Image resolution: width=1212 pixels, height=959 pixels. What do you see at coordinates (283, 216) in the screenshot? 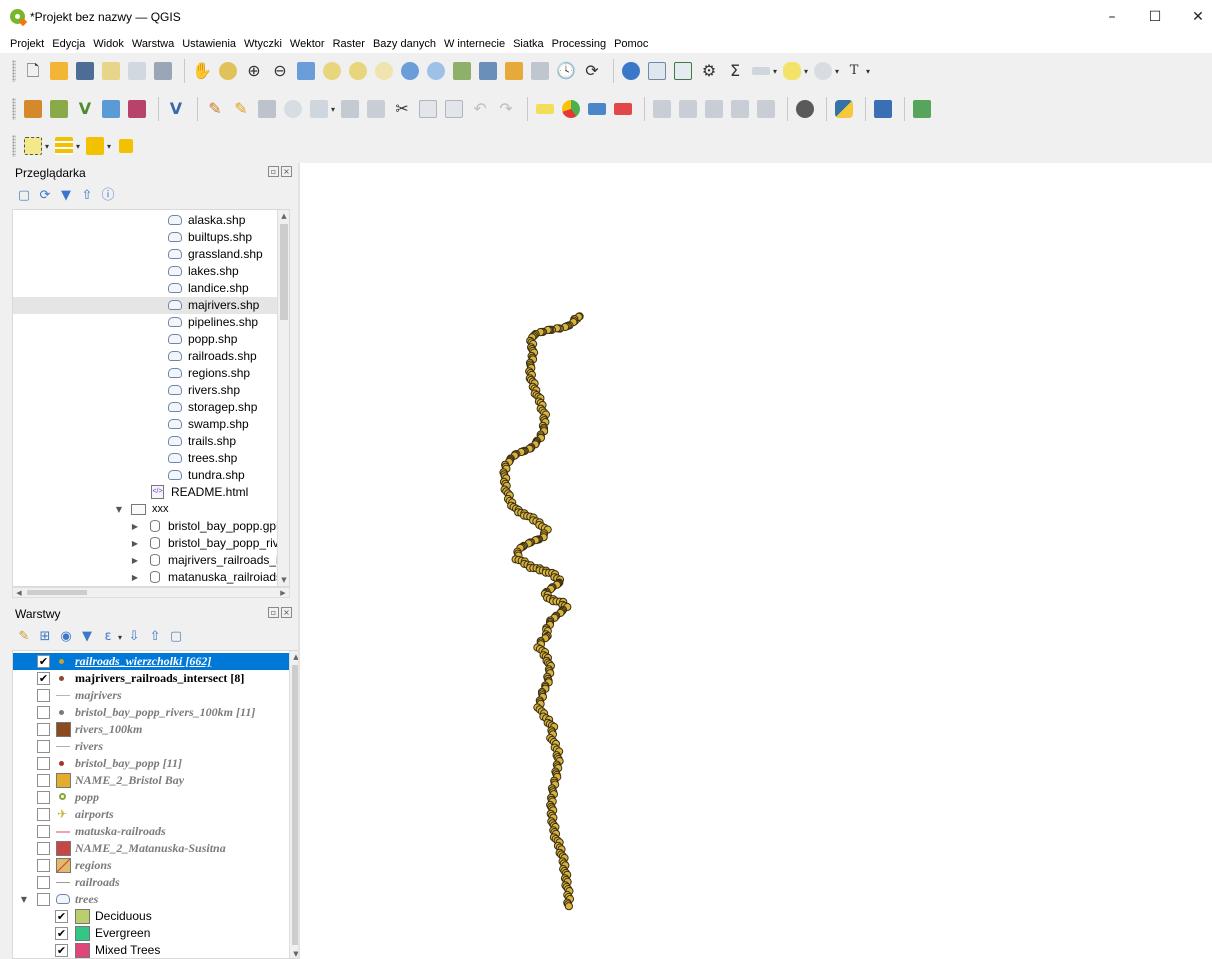
I see `scroll-up-arrow-icon: ▲` at bounding box center [283, 216].